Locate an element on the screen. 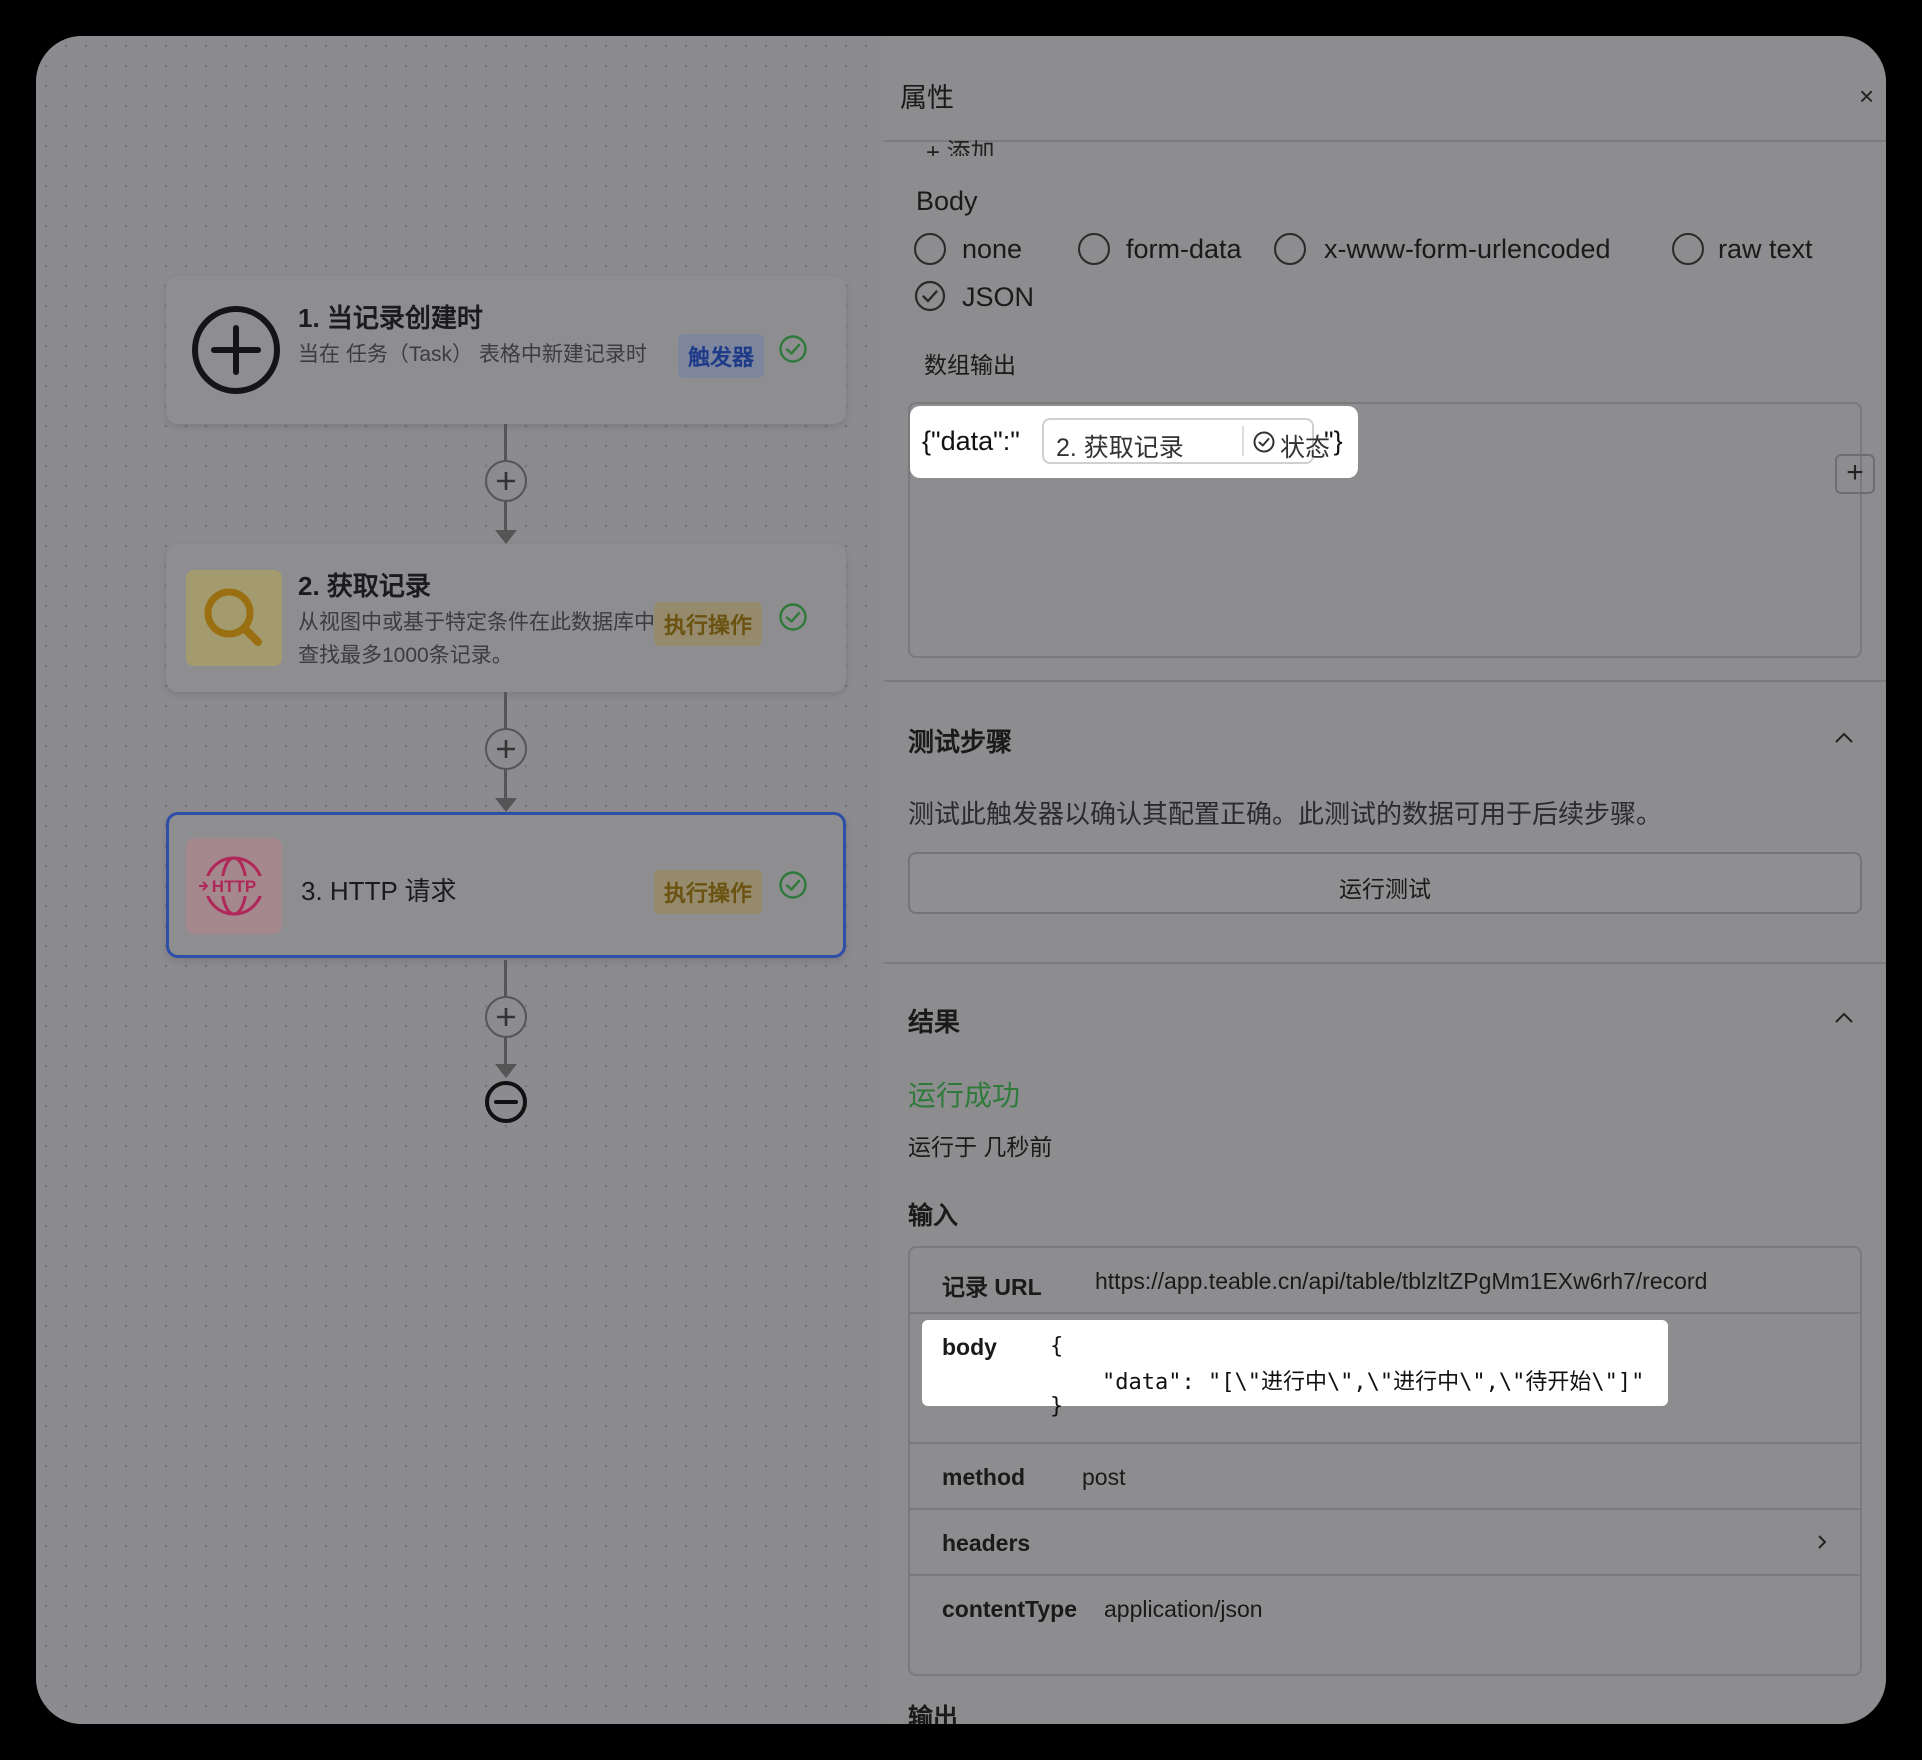  row-key: 记录 URL is located at coordinates (992, 1287).